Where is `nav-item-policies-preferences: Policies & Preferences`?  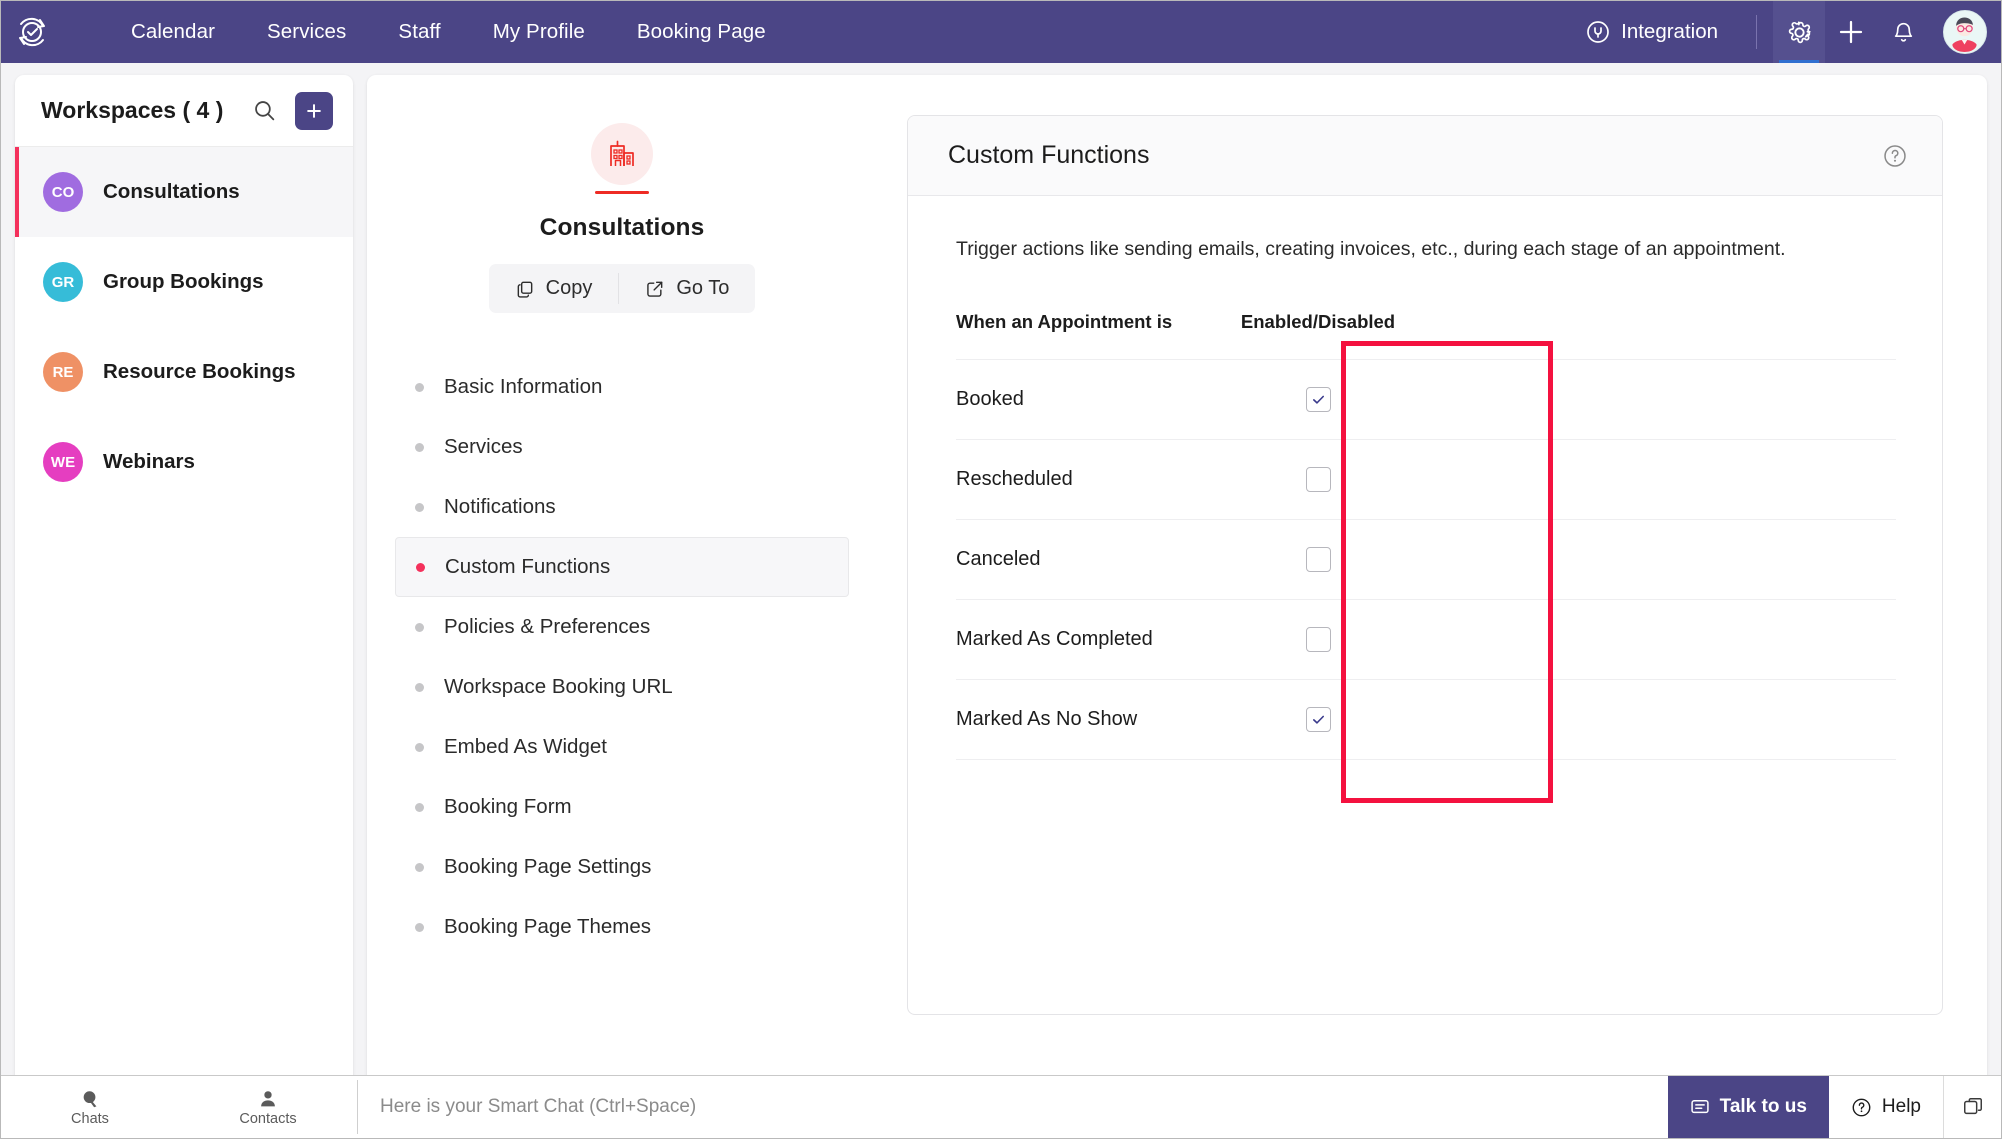
nav-item-policies-preferences: Policies & Preferences is located at coordinates (622, 627).